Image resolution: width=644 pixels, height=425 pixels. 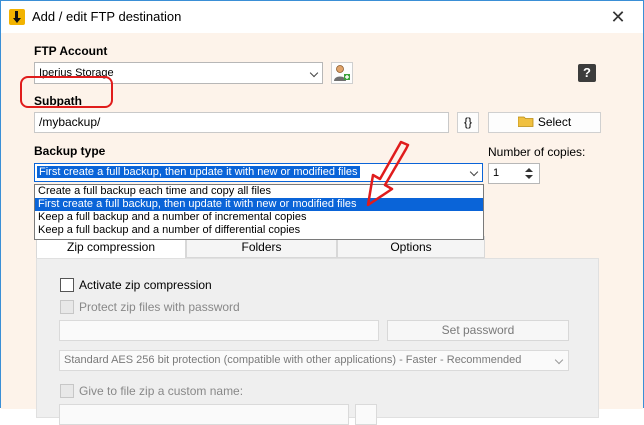 I want to click on copies-spinner: 1, so click(x=514, y=173).